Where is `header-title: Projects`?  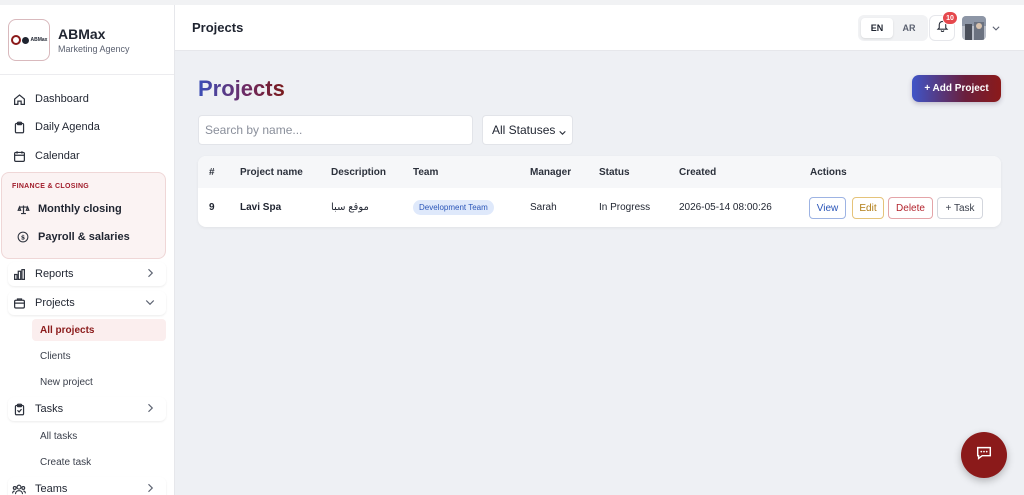 header-title: Projects is located at coordinates (218, 27).